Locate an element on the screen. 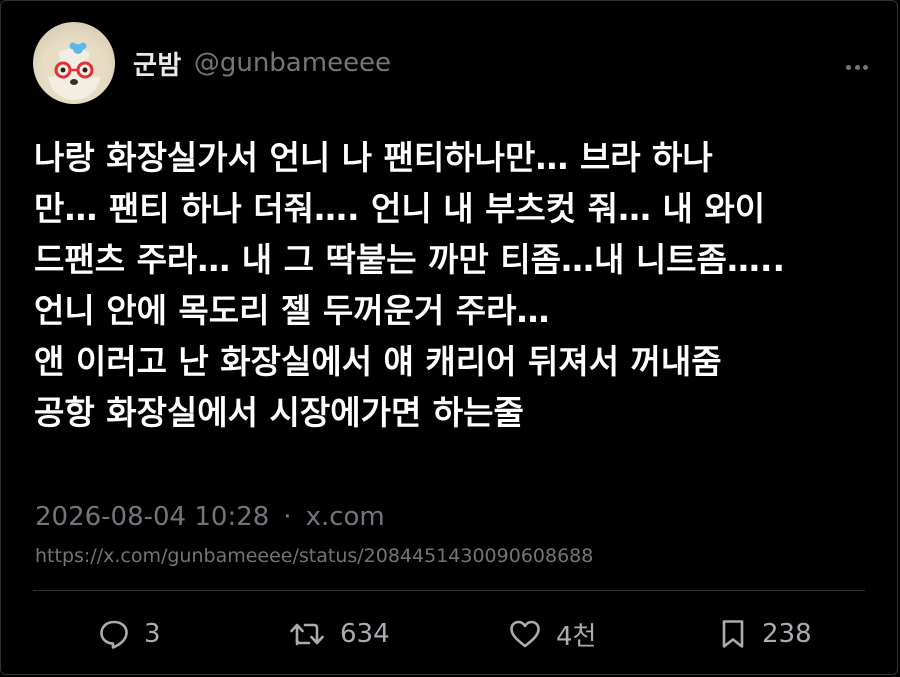 This screenshot has width=900, height=677. tweet-header: 군밤 @gunbameeee is located at coordinates (212, 63).